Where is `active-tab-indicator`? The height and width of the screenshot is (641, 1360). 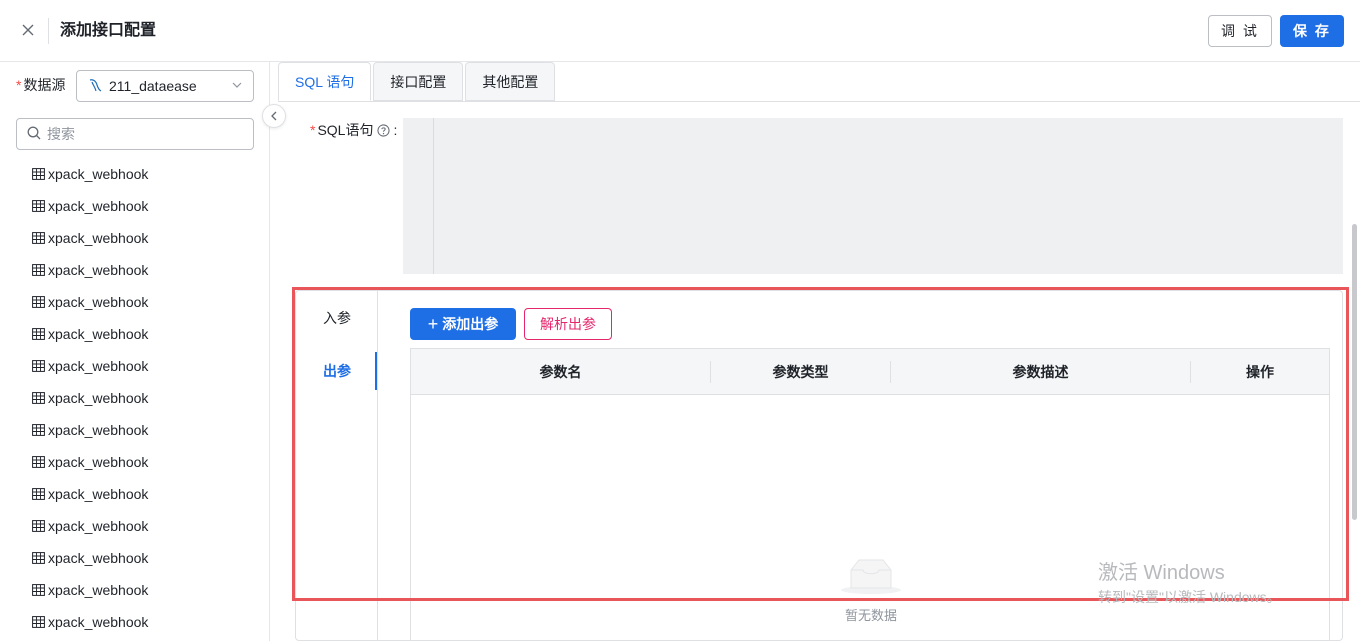
active-tab-indicator is located at coordinates (376, 371).